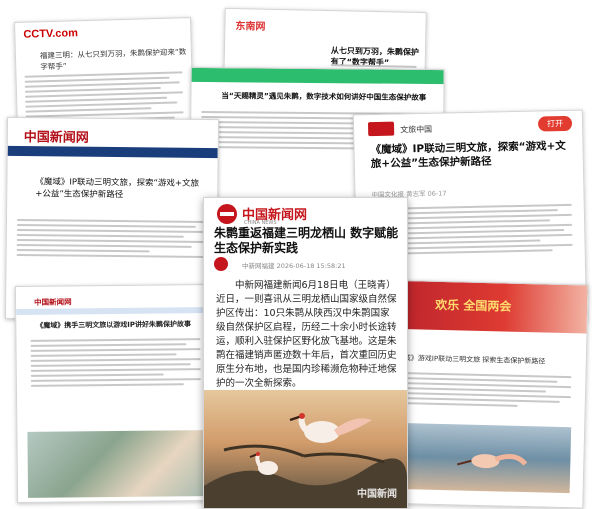  Describe the element at coordinates (317, 76) in the screenshot. I see `green-header` at that location.